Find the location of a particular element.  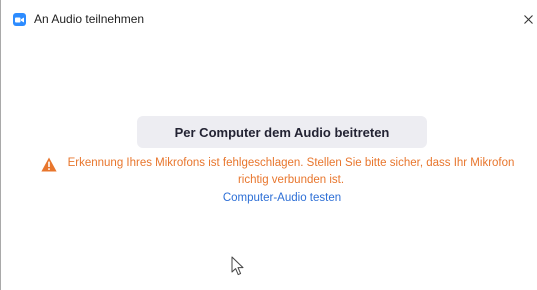

title-bar: An Audio teilnehmen is located at coordinates (269, 18).